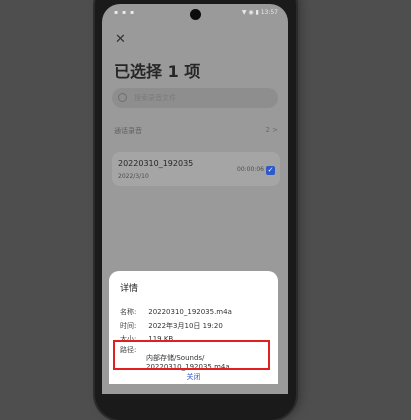 The width and height of the screenshot is (411, 420). I want to click on recording-duration: 00:00:06, so click(250, 169).